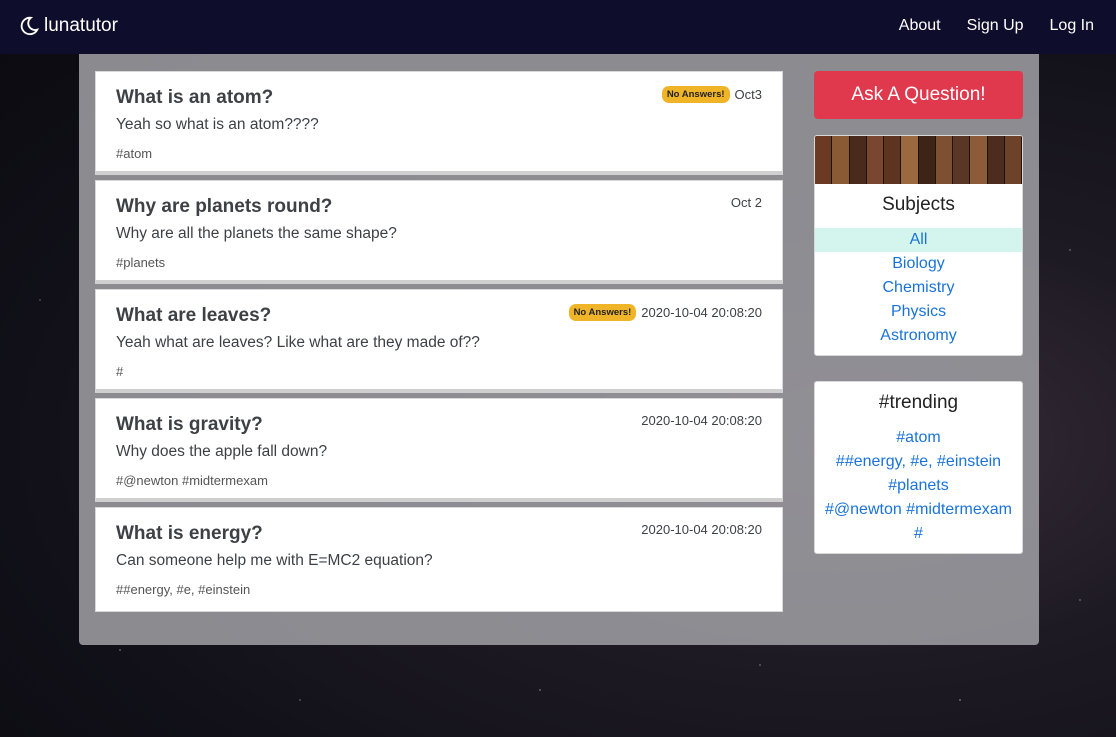 Image resolution: width=1116 pixels, height=737 pixels. I want to click on question-meta: Oct 2, so click(746, 202).